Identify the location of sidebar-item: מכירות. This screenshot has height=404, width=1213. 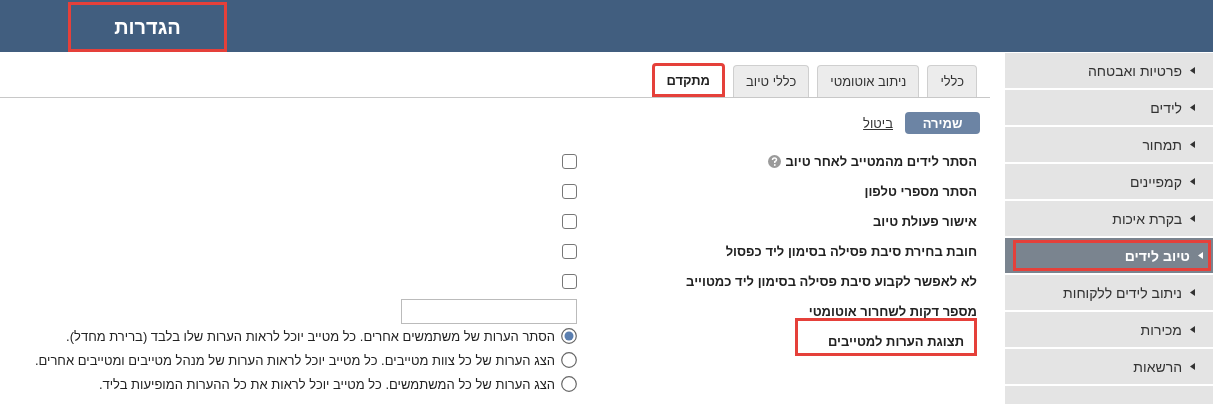
(1109, 329).